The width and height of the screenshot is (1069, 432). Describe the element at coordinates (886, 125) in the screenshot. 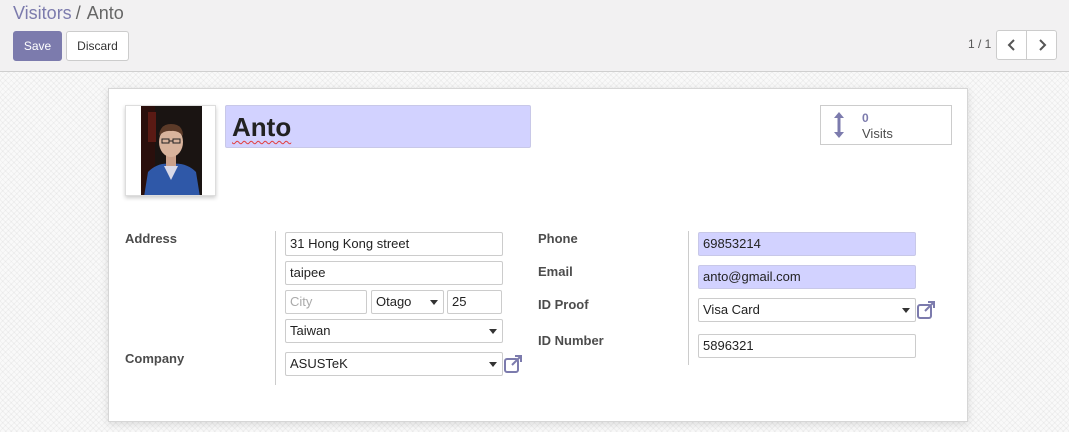

I see `visits-stat-button: 0 Visits` at that location.